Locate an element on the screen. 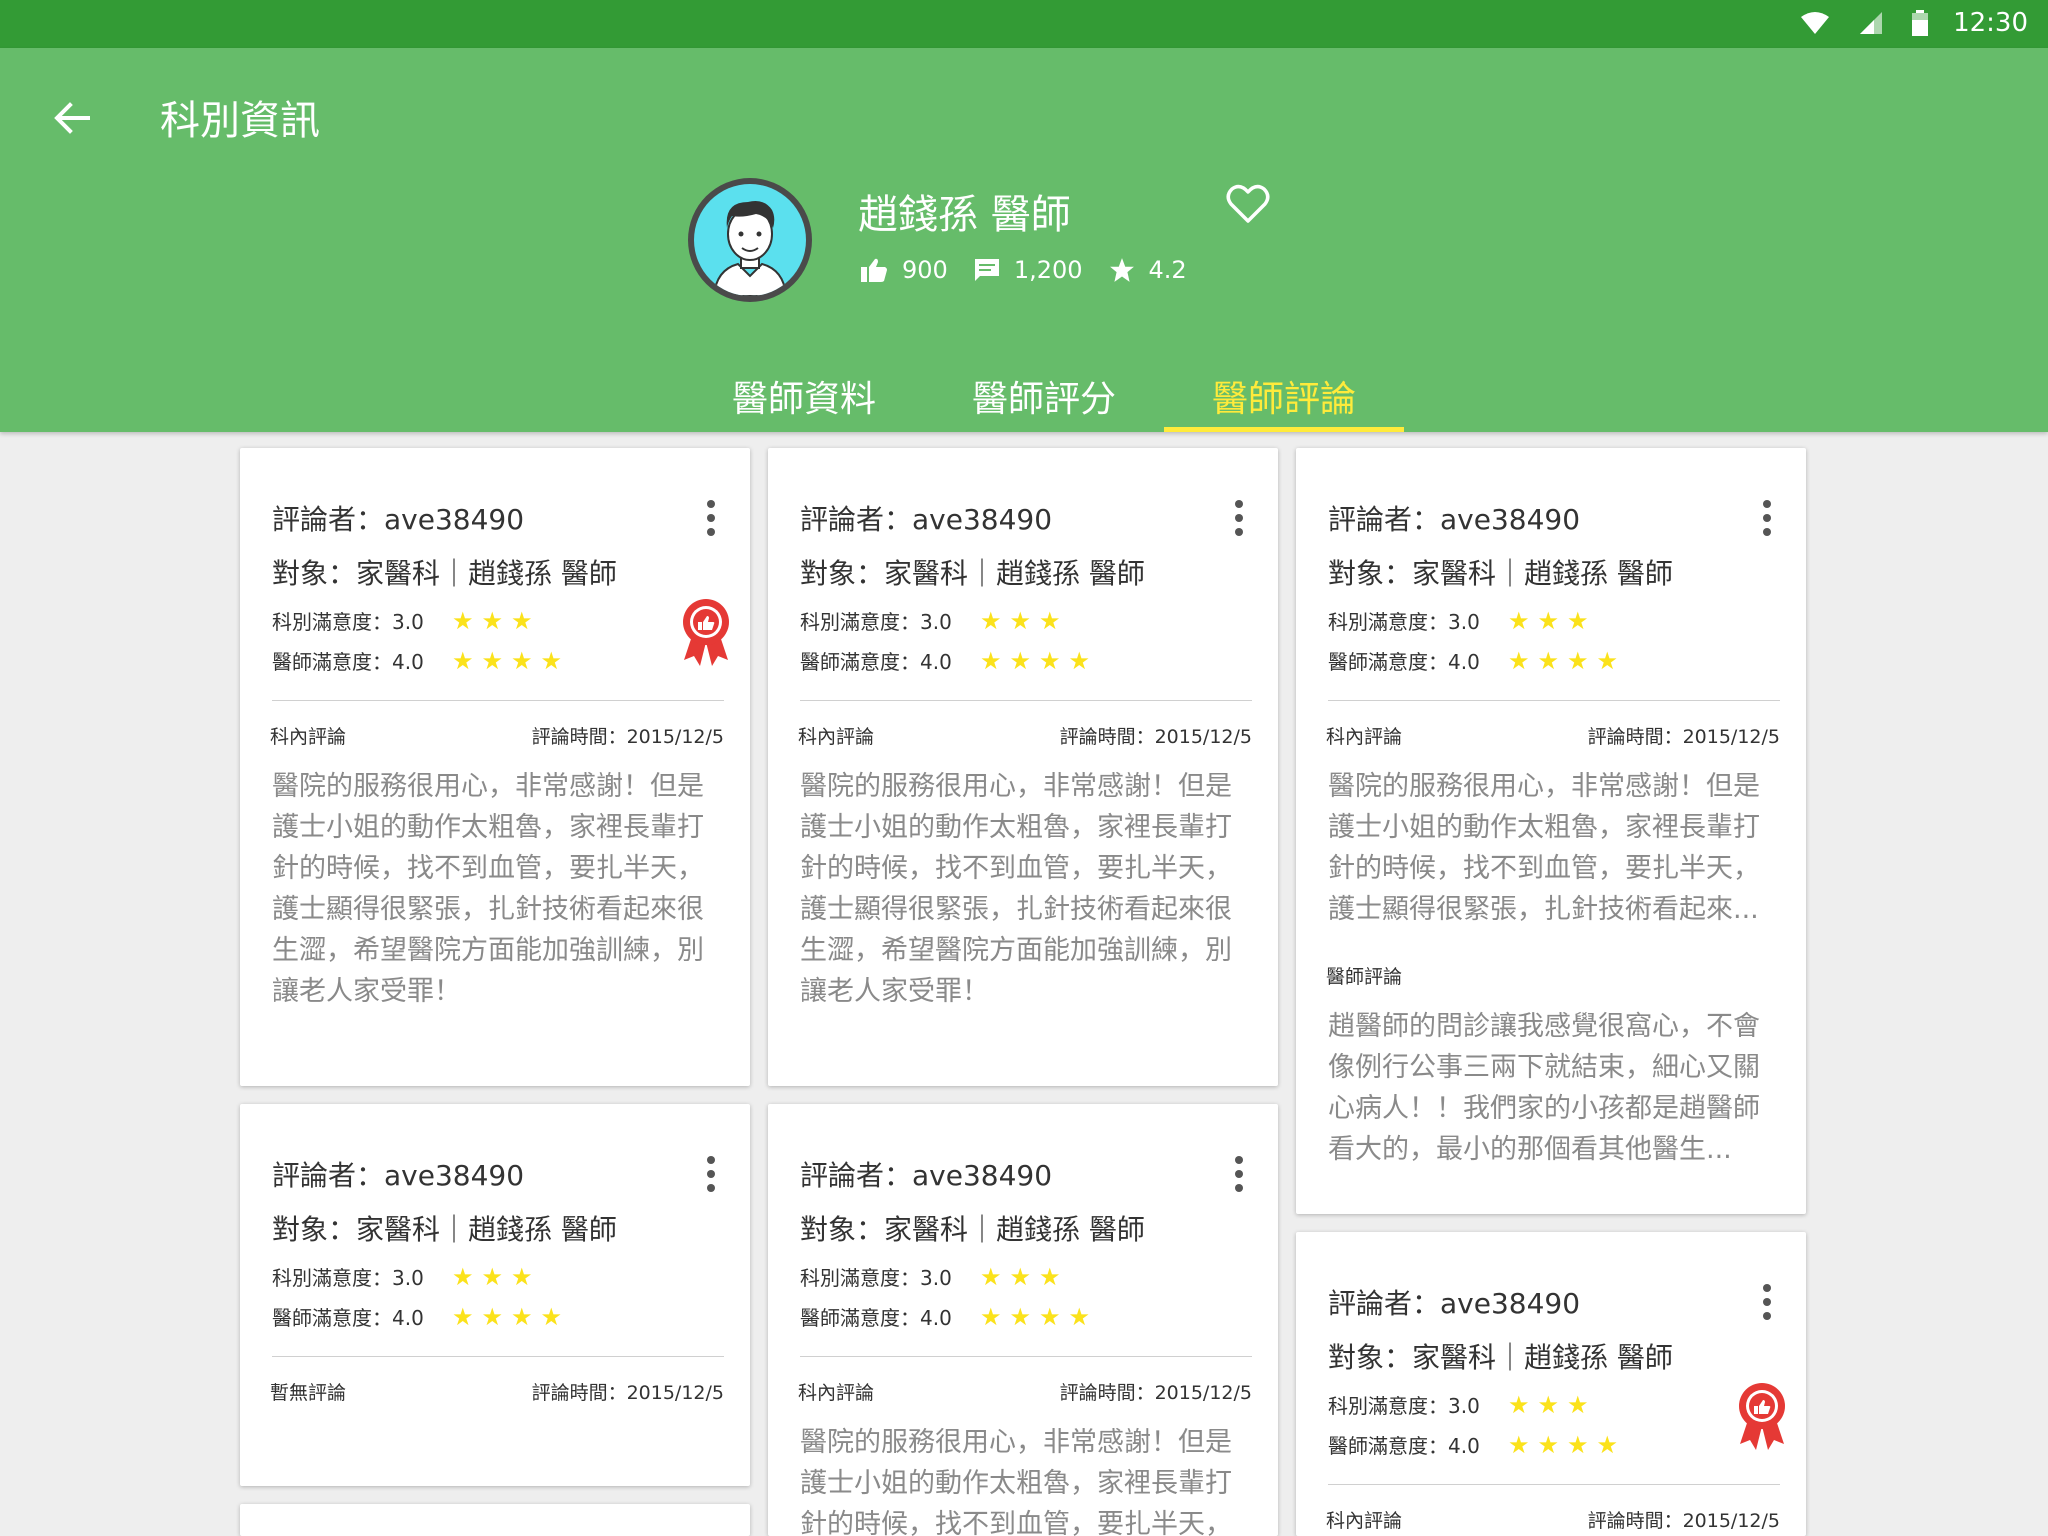 The height and width of the screenshot is (1536, 2048). tab-doctor-info: 醫師資料 is located at coordinates (804, 395).